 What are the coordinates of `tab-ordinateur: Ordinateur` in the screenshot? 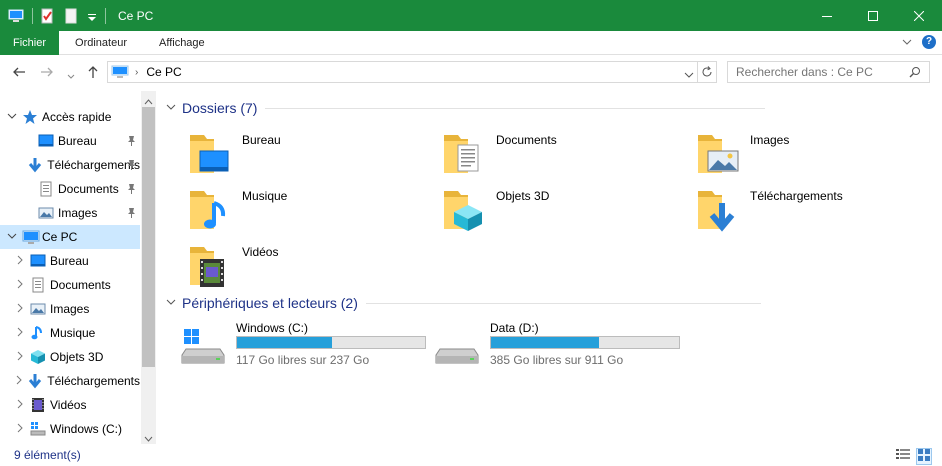 It's located at (101, 43).